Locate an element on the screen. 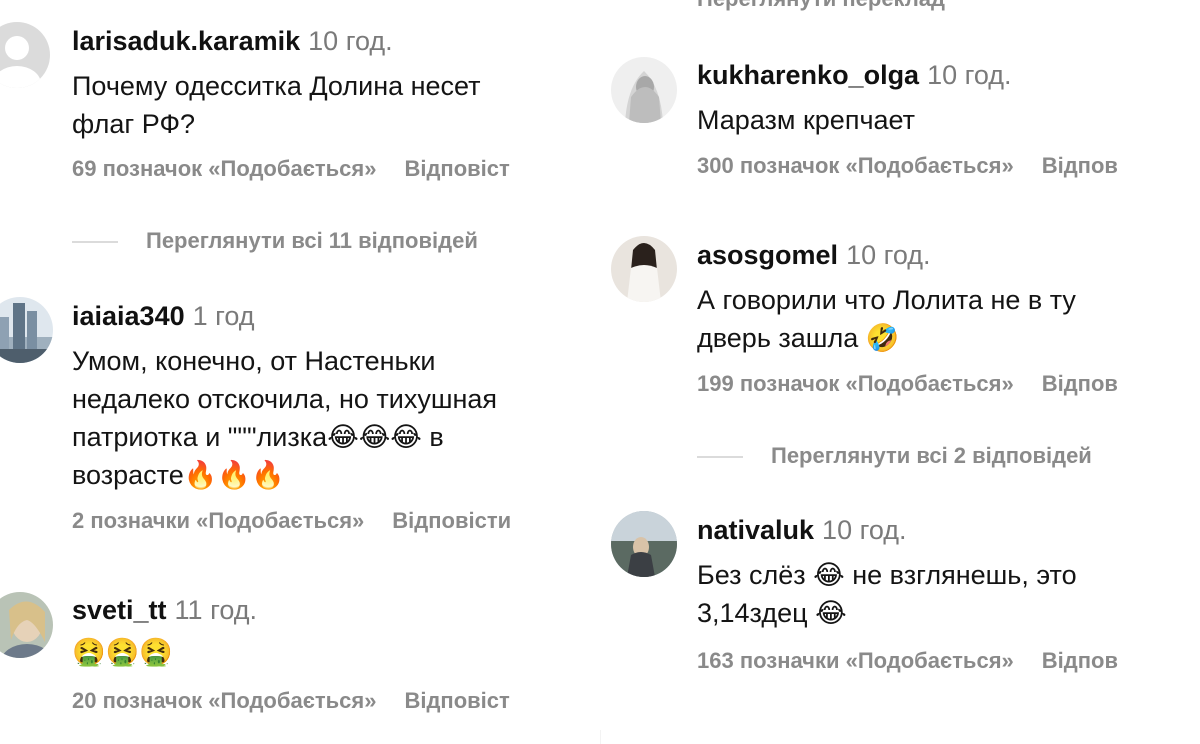 The image size is (1200, 744). comment-text: Почему одесситка Долина несет флаг РФ? is located at coordinates (276, 105).